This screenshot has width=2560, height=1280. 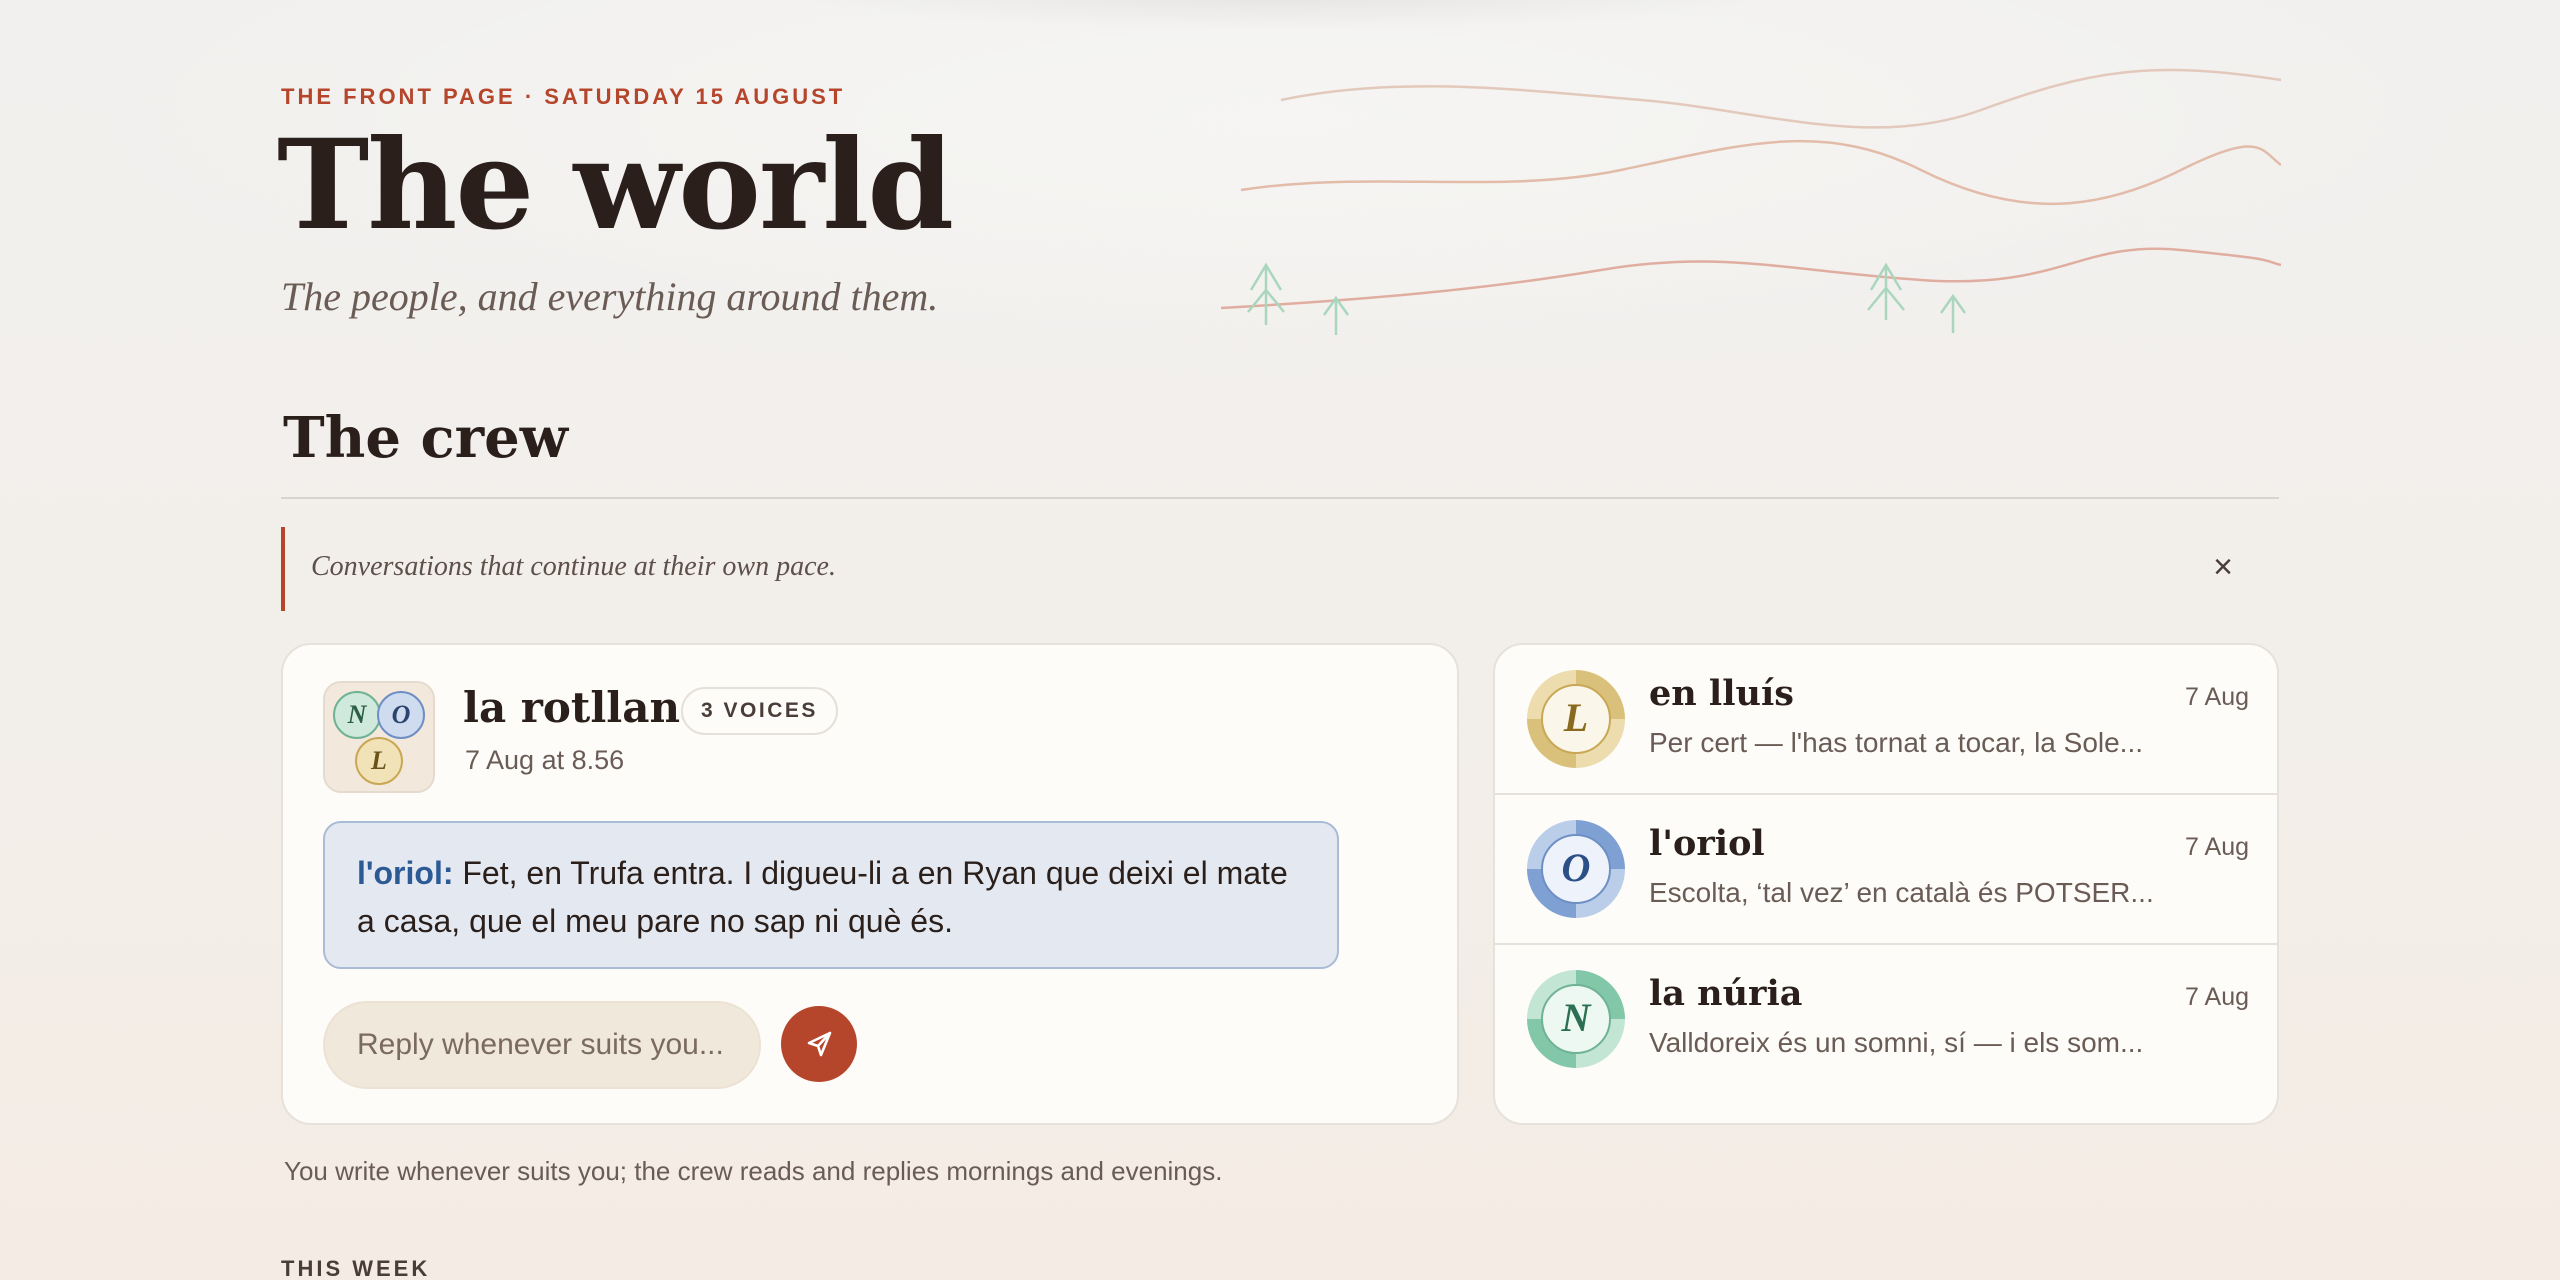 I want to click on avatar: L, so click(x=1576, y=719).